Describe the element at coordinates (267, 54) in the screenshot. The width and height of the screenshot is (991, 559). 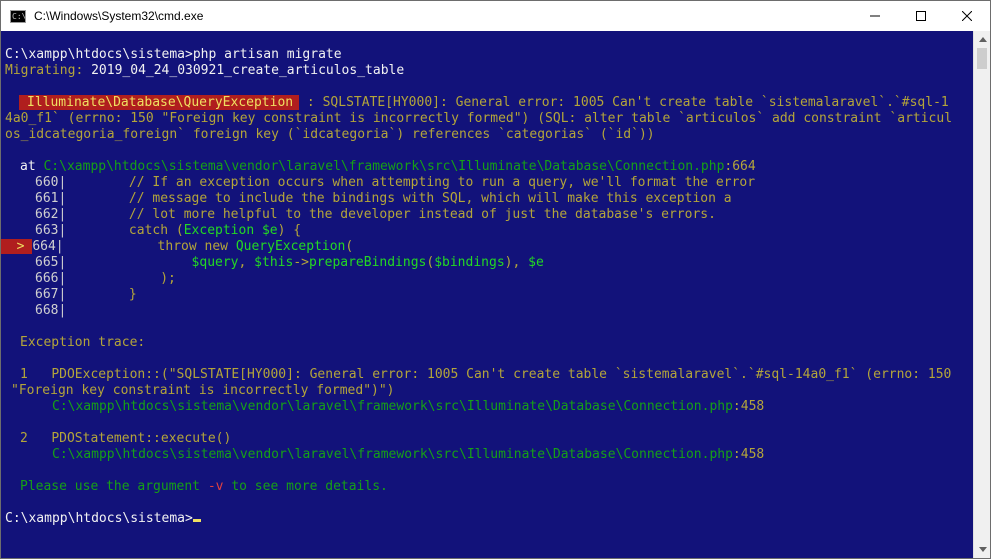
I see `command-text: php artisan migrate` at that location.